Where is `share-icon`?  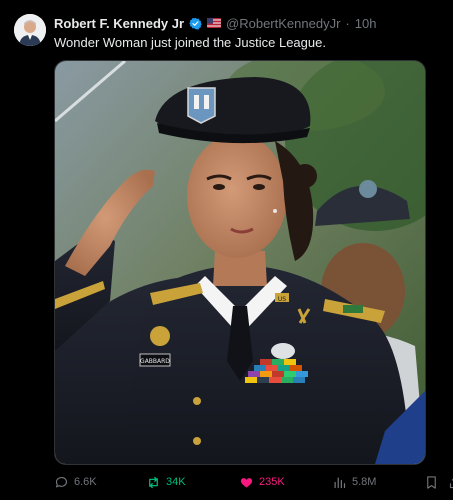 share-icon is located at coordinates (451, 483).